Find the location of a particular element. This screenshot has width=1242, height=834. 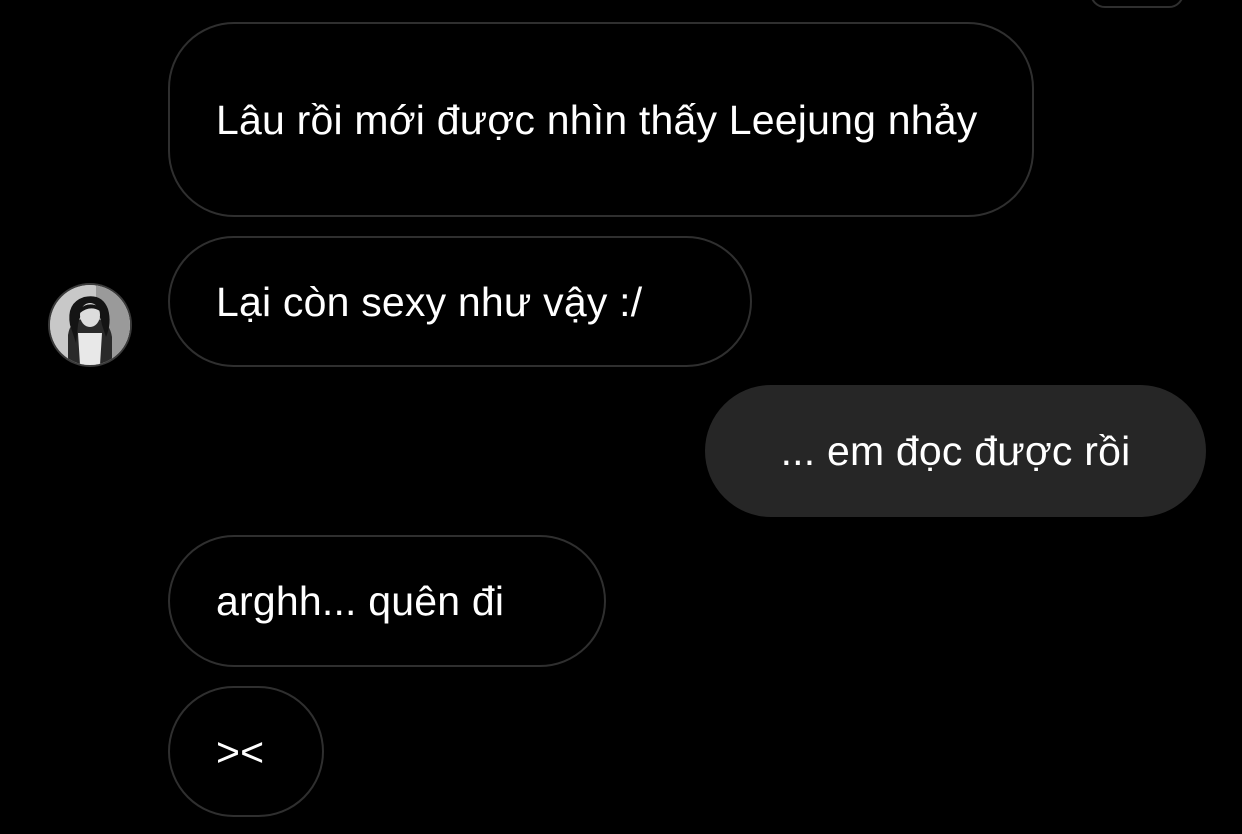

message-bubble-outgoing: ... em đọc được rồi is located at coordinates (955, 451).